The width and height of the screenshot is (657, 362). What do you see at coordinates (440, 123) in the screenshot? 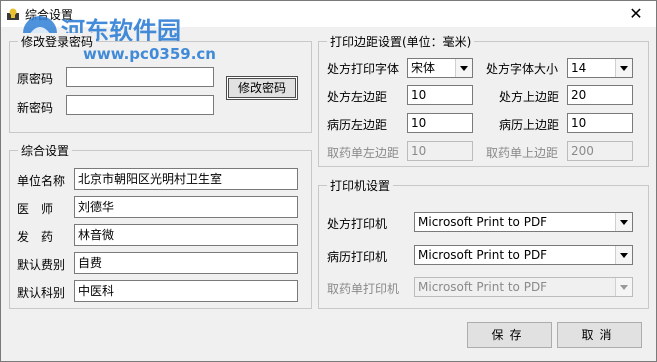
I see `mr-left-margin-input: 10` at bounding box center [440, 123].